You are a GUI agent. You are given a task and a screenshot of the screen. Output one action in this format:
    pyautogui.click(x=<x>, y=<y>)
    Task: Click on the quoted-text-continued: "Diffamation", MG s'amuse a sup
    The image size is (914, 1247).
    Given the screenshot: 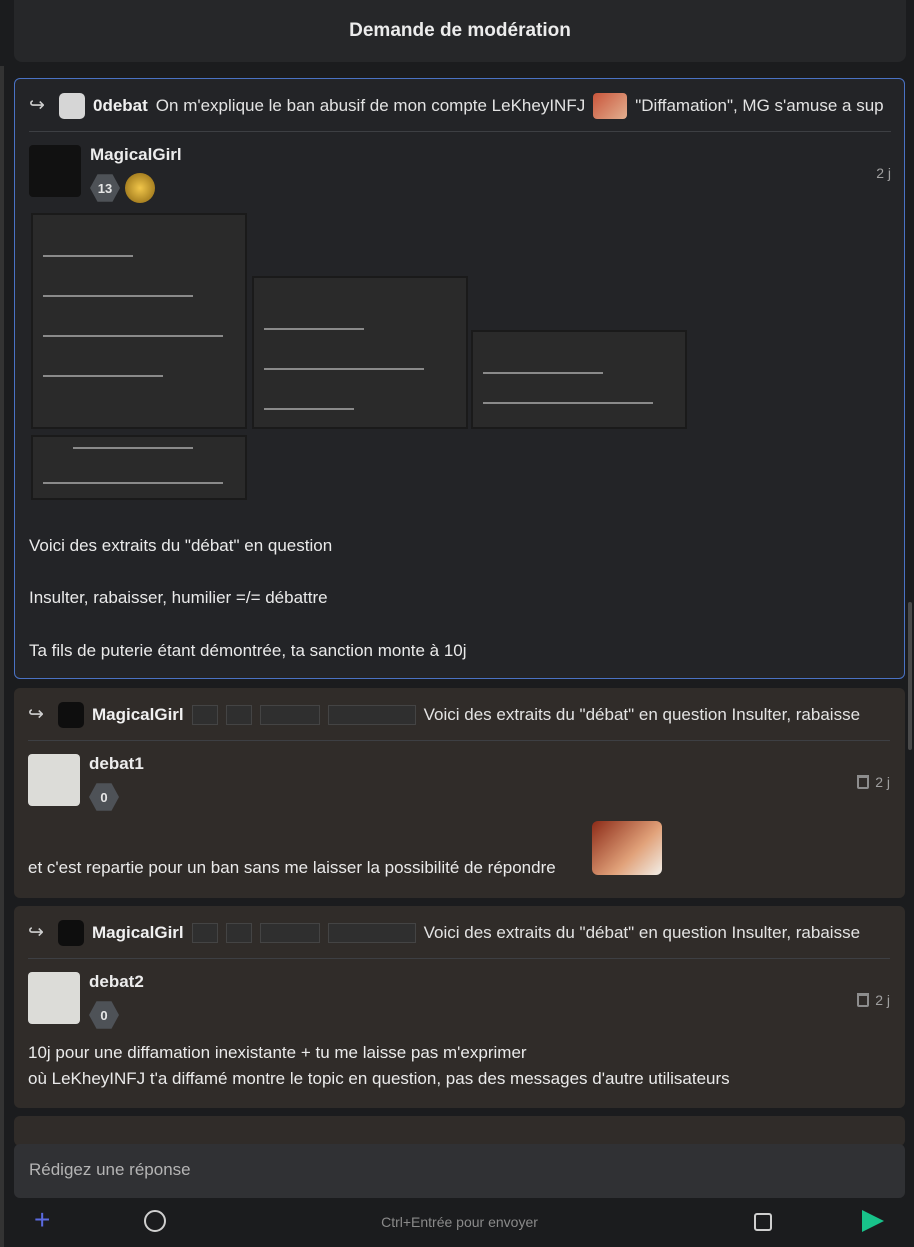 What is the action you would take?
    pyautogui.click(x=759, y=105)
    